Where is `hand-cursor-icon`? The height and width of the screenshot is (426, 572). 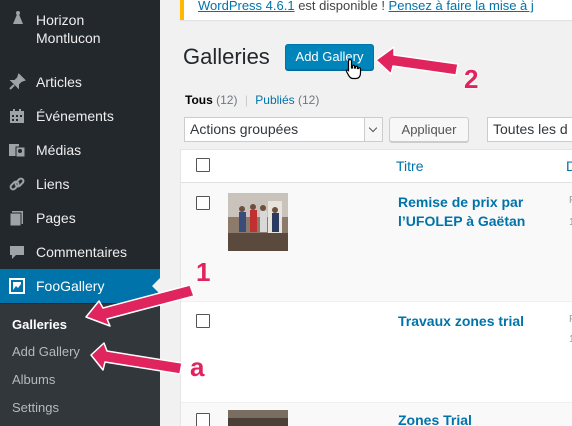 hand-cursor-icon is located at coordinates (353, 69).